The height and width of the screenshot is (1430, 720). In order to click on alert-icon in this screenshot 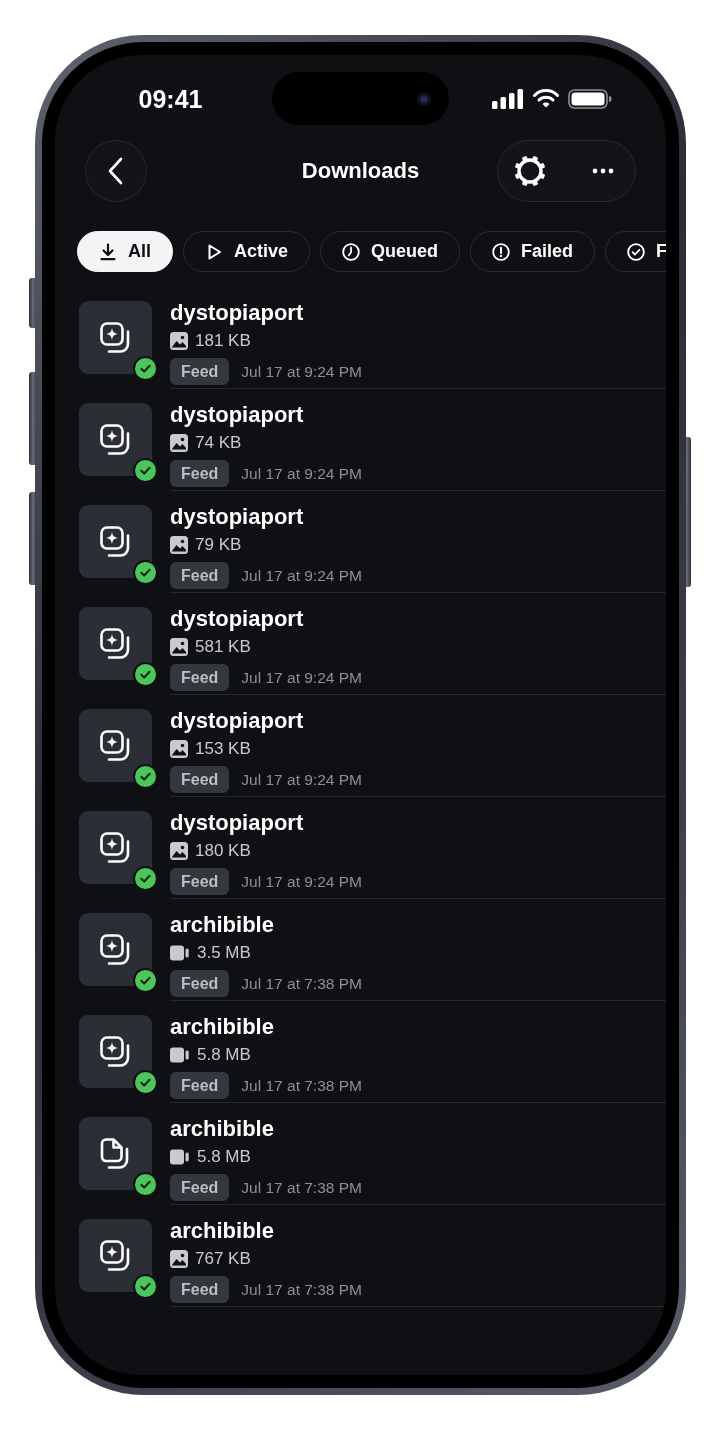, I will do `click(501, 251)`.